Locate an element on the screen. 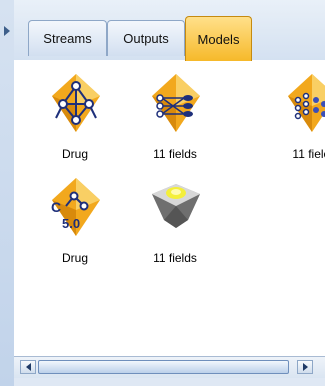  model-nugget: Drug is located at coordinates (75, 122).